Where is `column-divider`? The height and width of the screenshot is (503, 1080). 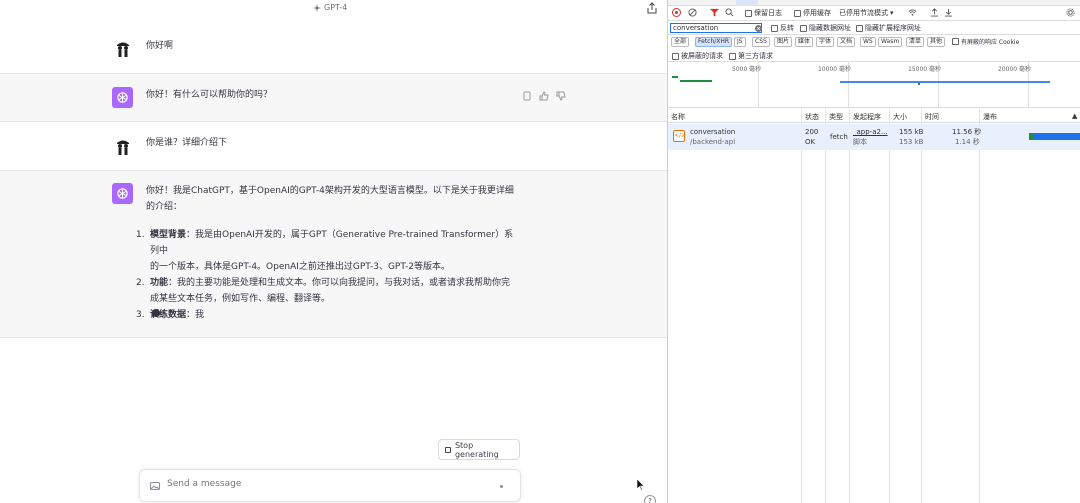 column-divider is located at coordinates (849, 306).